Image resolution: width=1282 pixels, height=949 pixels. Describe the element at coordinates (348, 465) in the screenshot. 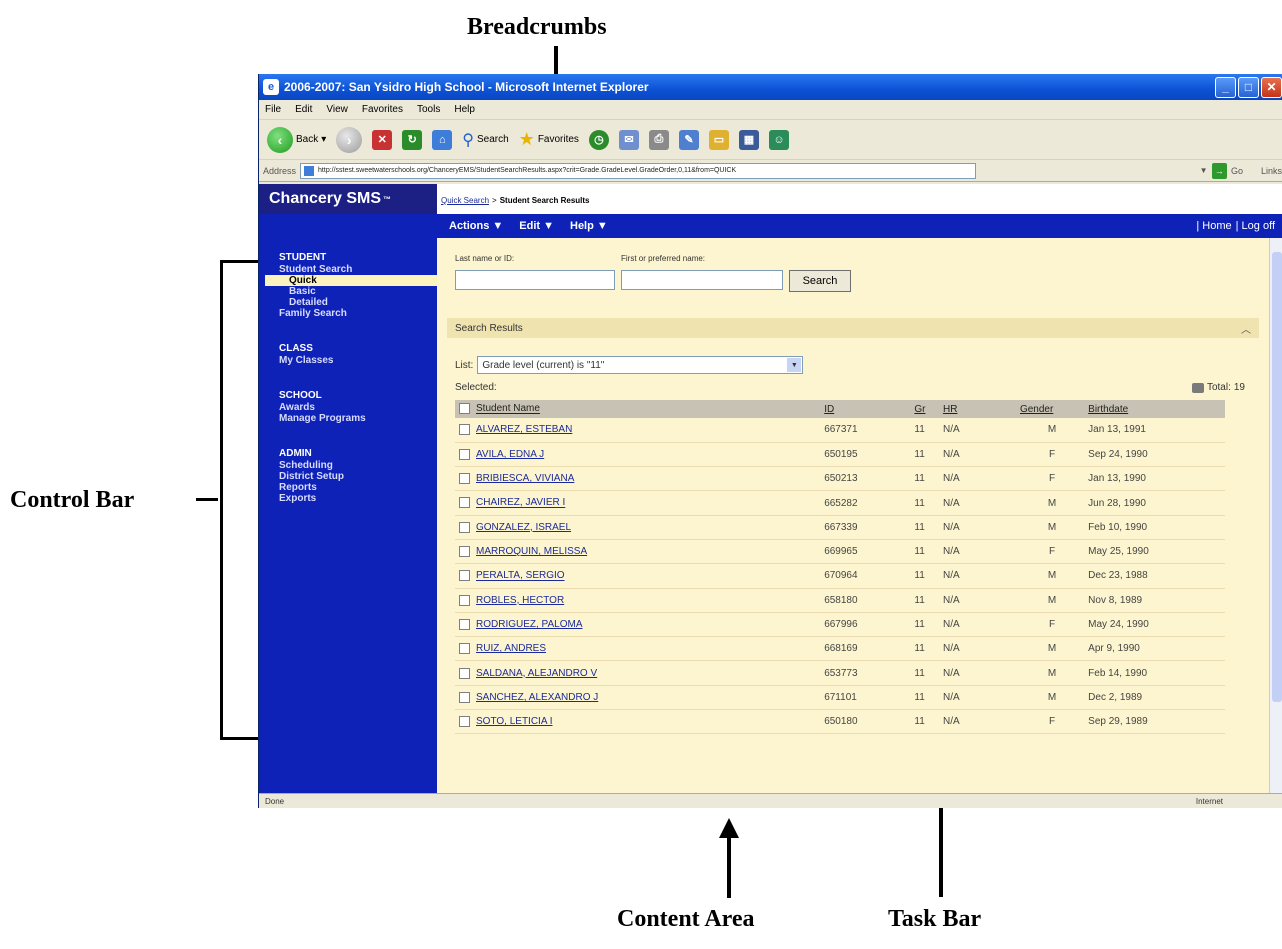

I see `sidebar-item-scheduling: Scheduling` at that location.